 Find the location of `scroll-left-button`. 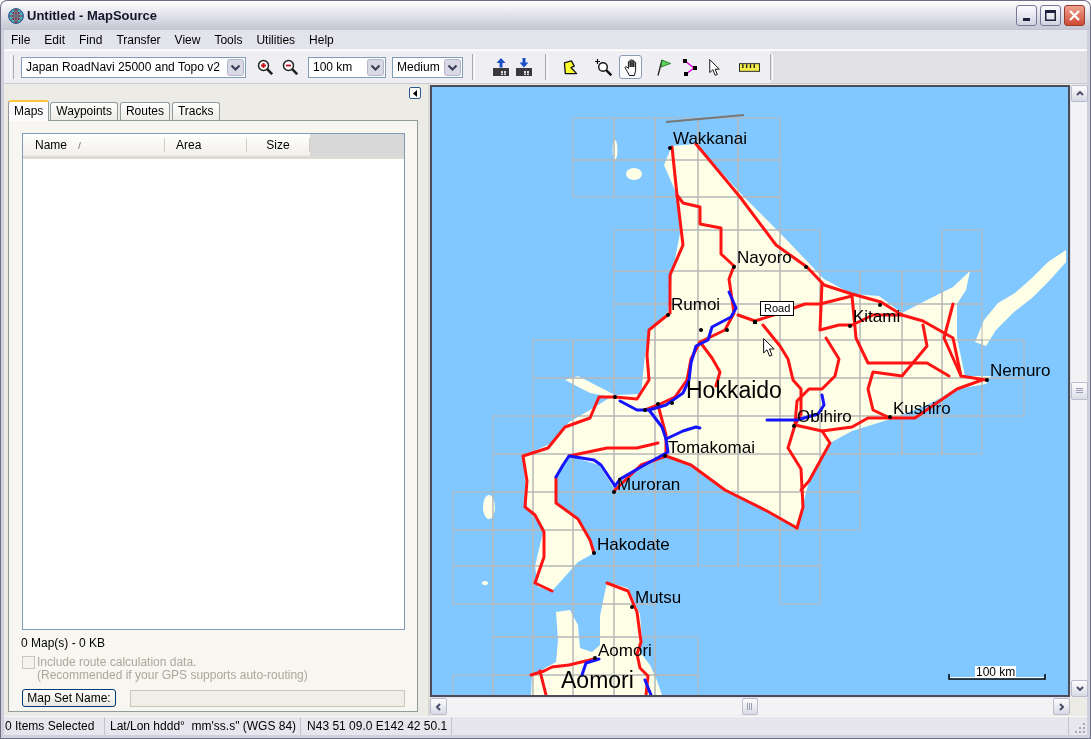

scroll-left-button is located at coordinates (438, 706).